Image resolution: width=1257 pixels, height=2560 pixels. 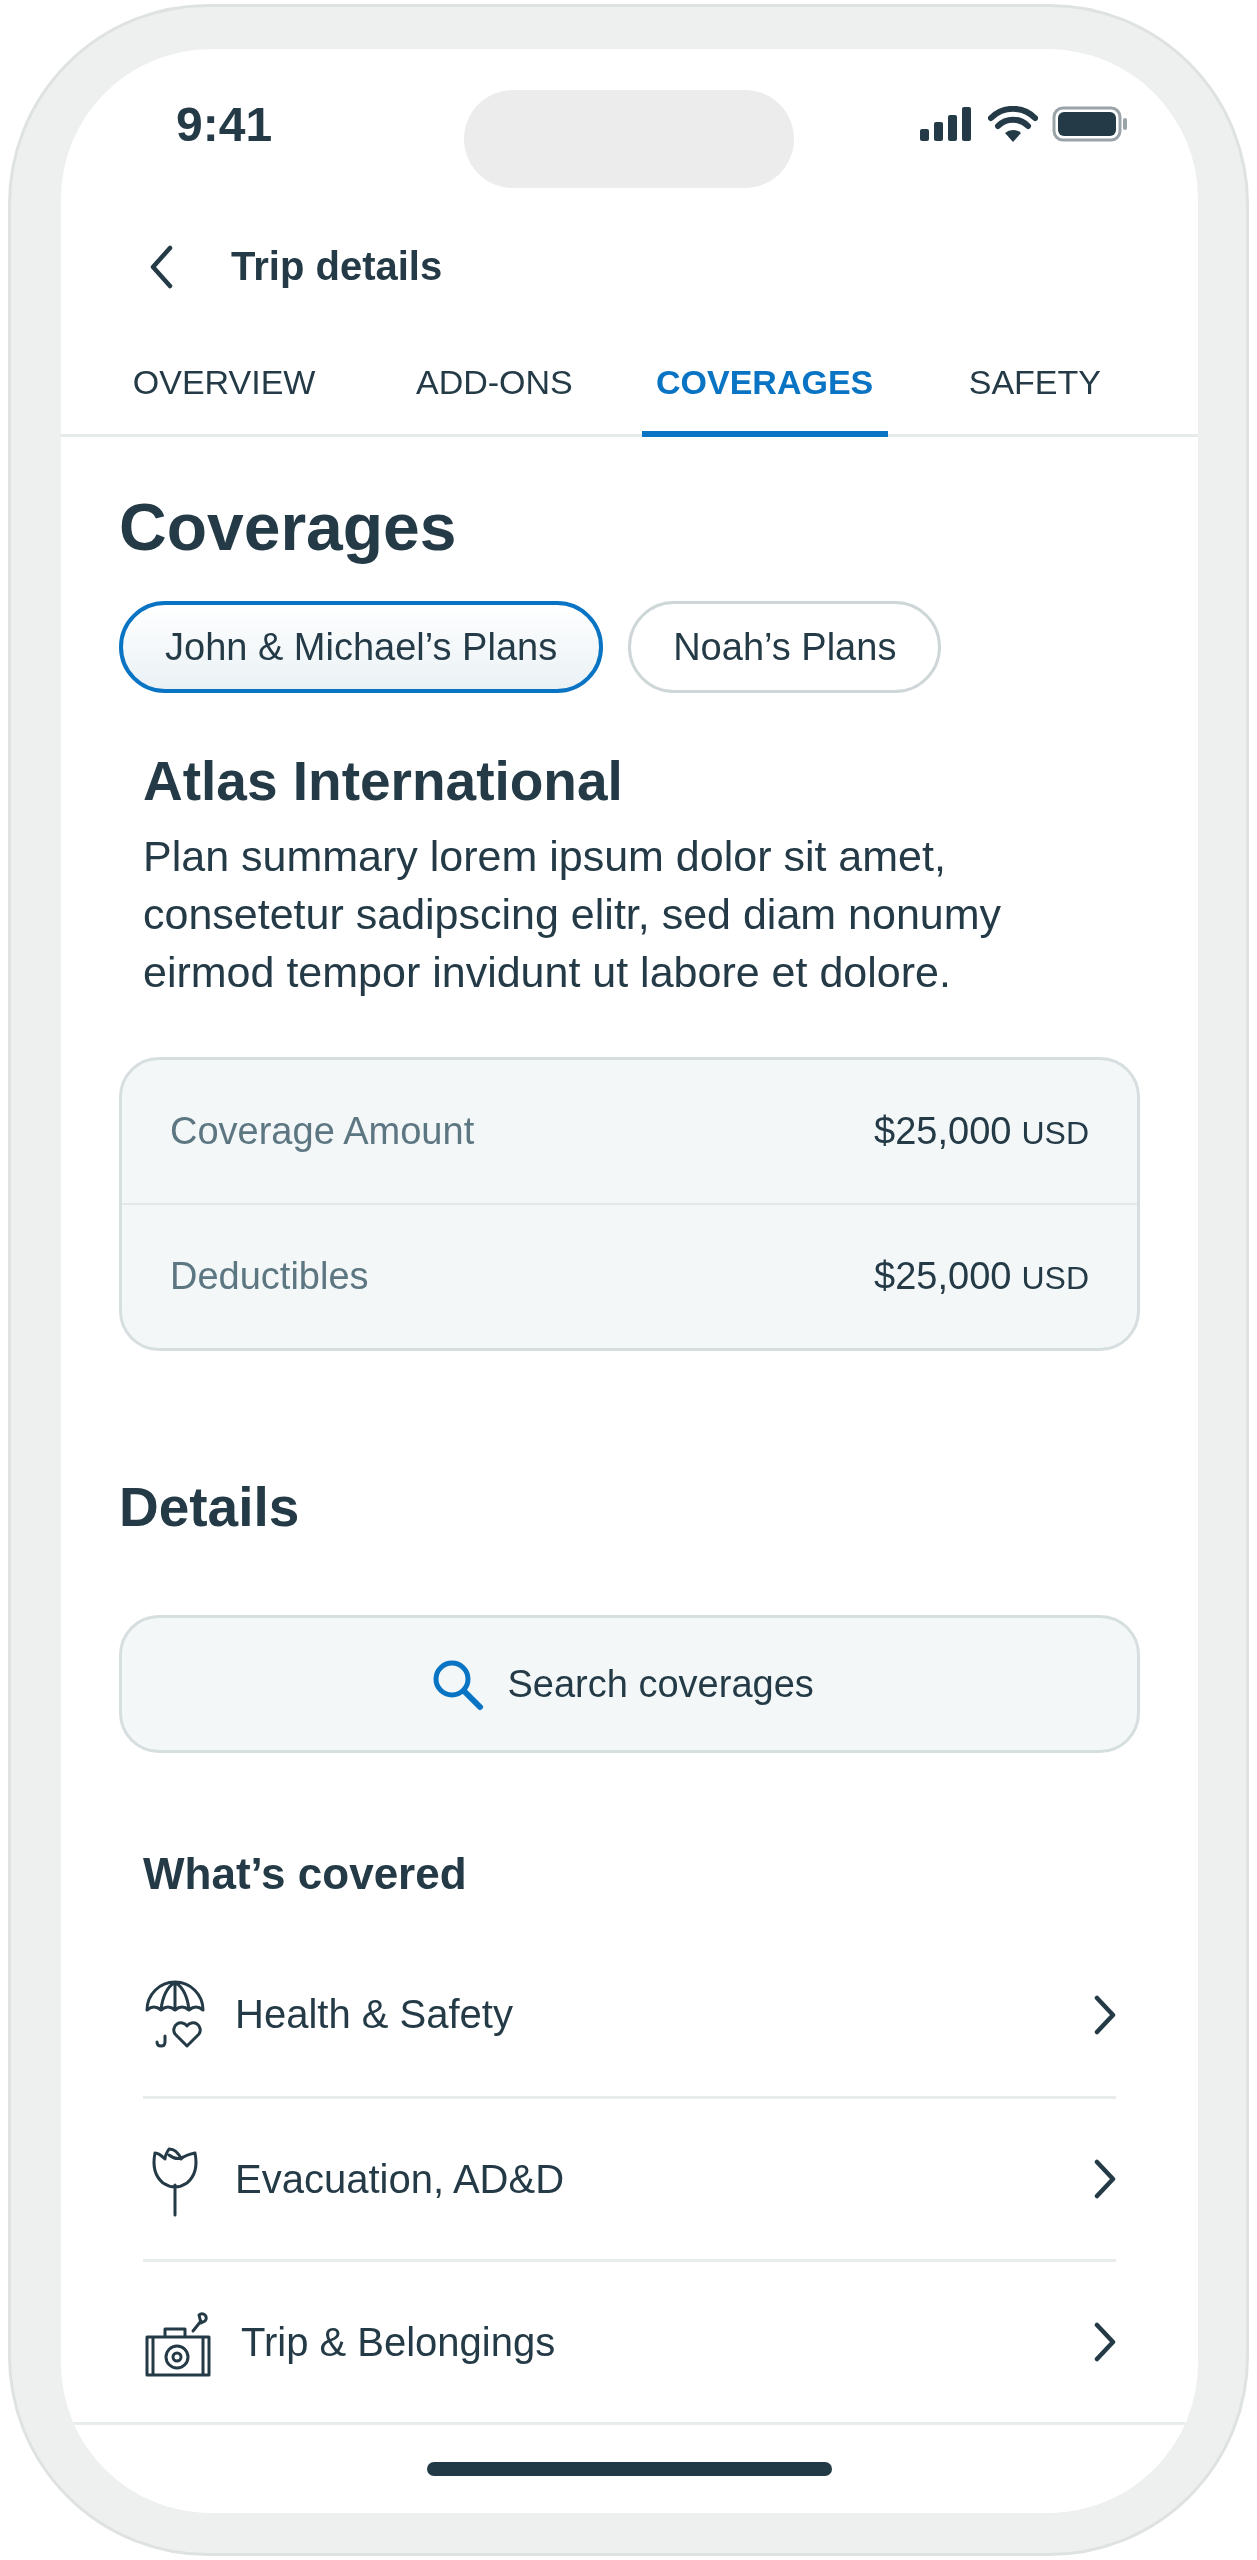 What do you see at coordinates (361, 647) in the screenshot?
I see `plan-chip: John & Michael’s Plans` at bounding box center [361, 647].